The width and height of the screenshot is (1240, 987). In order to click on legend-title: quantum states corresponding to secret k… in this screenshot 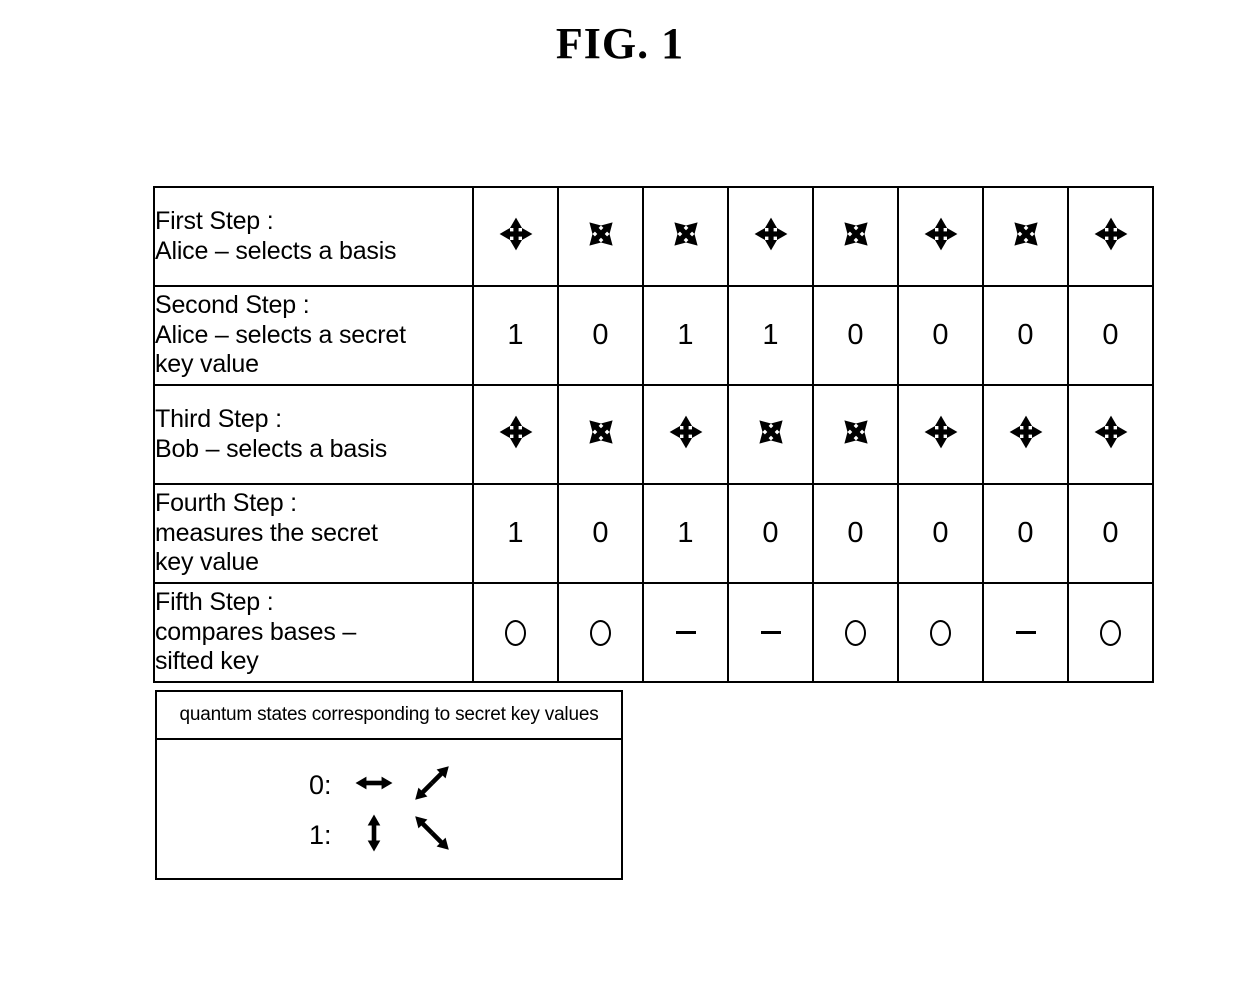, I will do `click(389, 716)`.